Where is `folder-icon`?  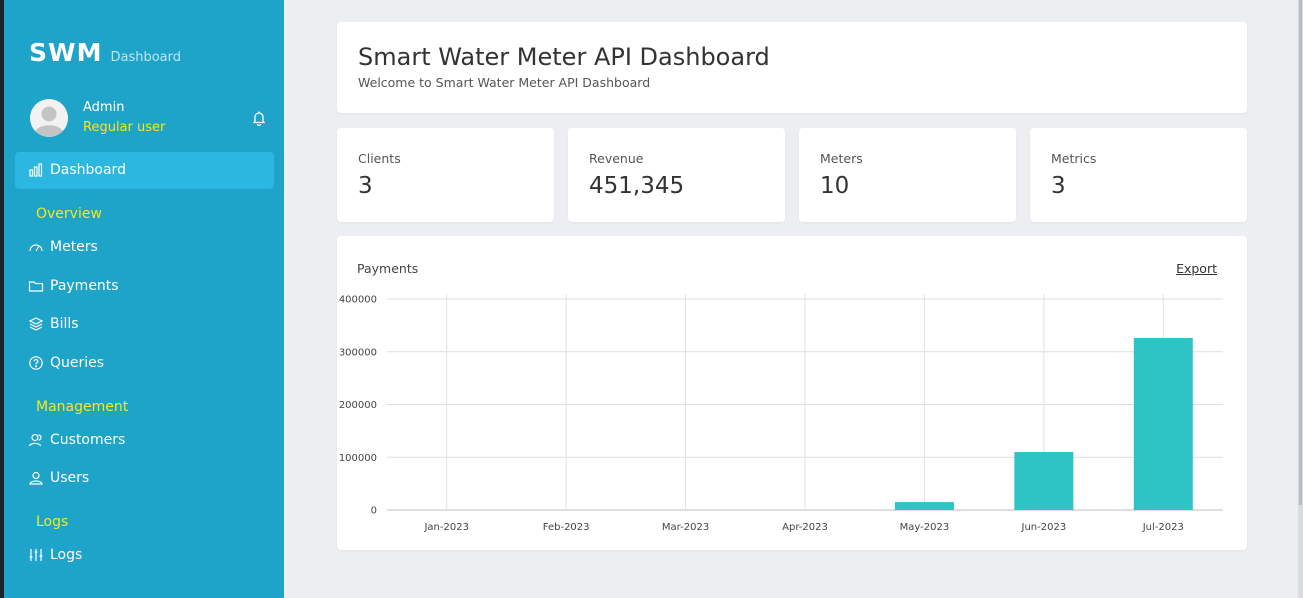 folder-icon is located at coordinates (36, 286).